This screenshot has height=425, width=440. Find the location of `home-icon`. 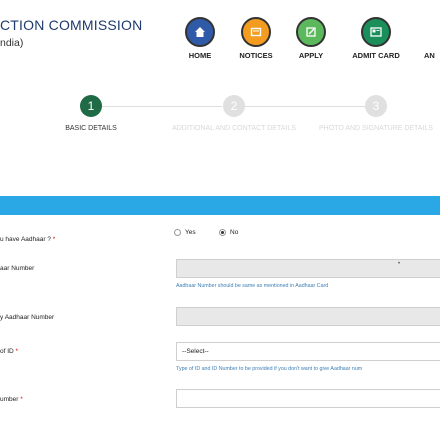

home-icon is located at coordinates (200, 32).